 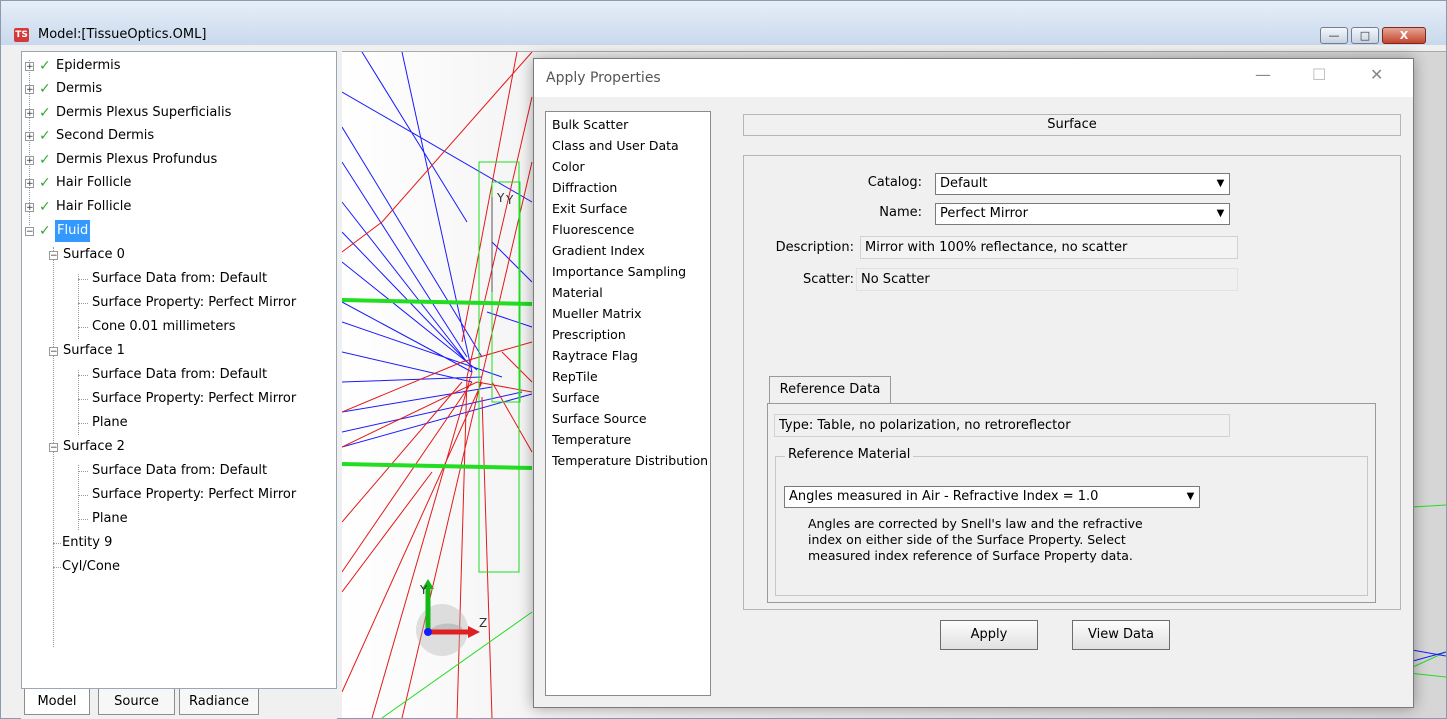 What do you see at coordinates (136, 702) in the screenshot?
I see `tab-source: Source` at bounding box center [136, 702].